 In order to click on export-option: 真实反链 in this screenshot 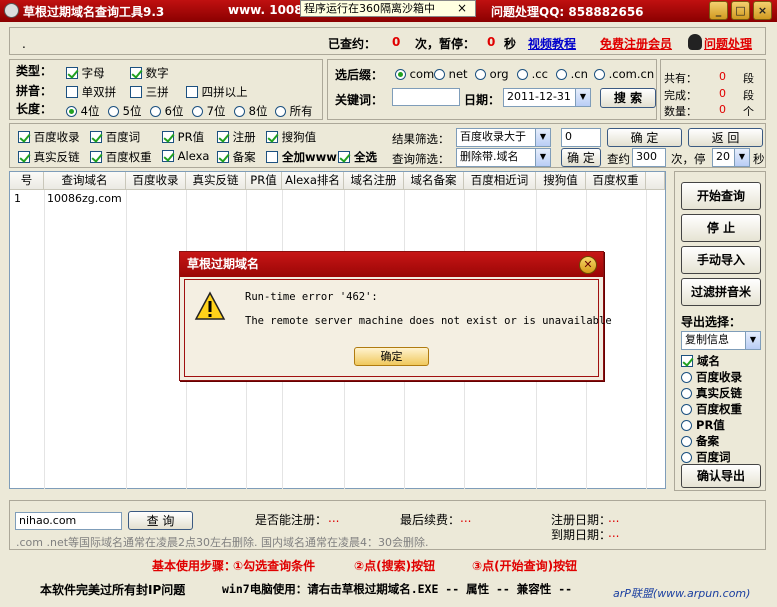, I will do `click(711, 393)`.